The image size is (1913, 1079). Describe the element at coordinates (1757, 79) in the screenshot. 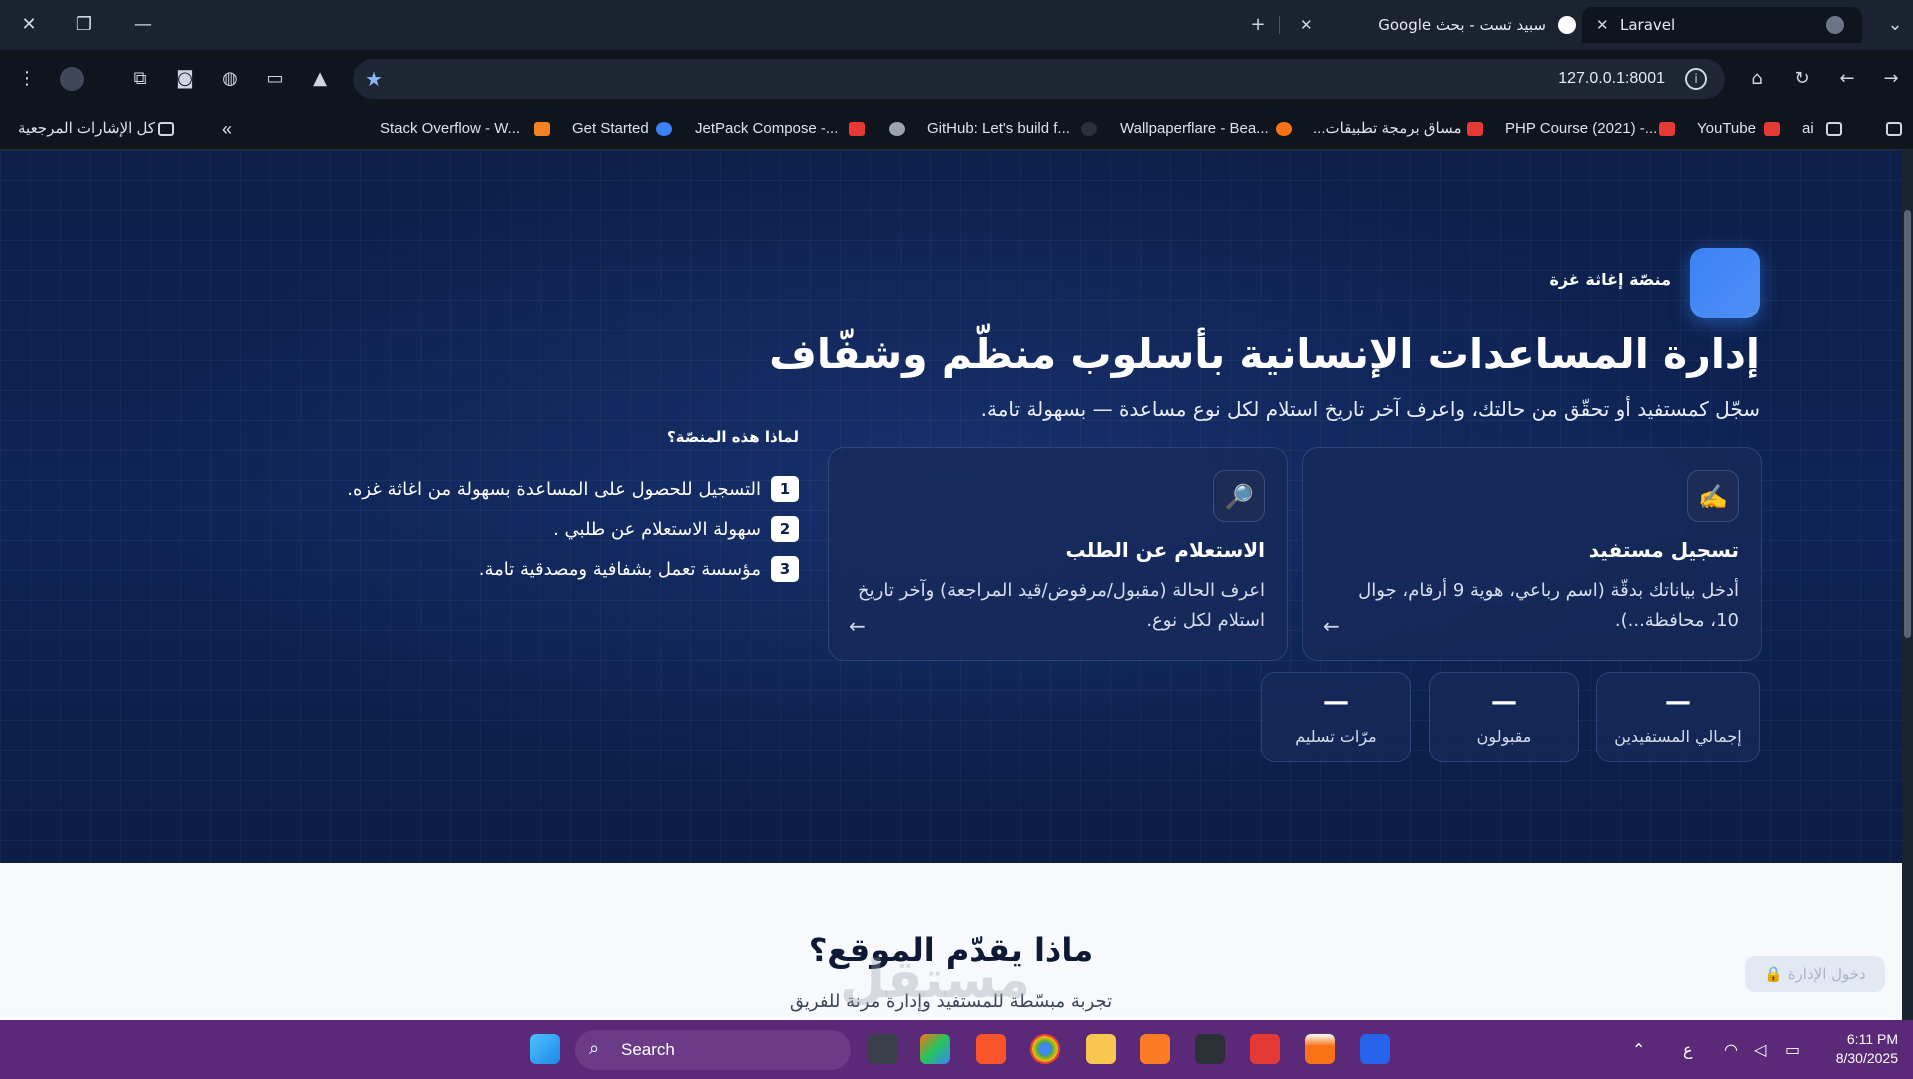

I see `home-icon: ⌂` at that location.